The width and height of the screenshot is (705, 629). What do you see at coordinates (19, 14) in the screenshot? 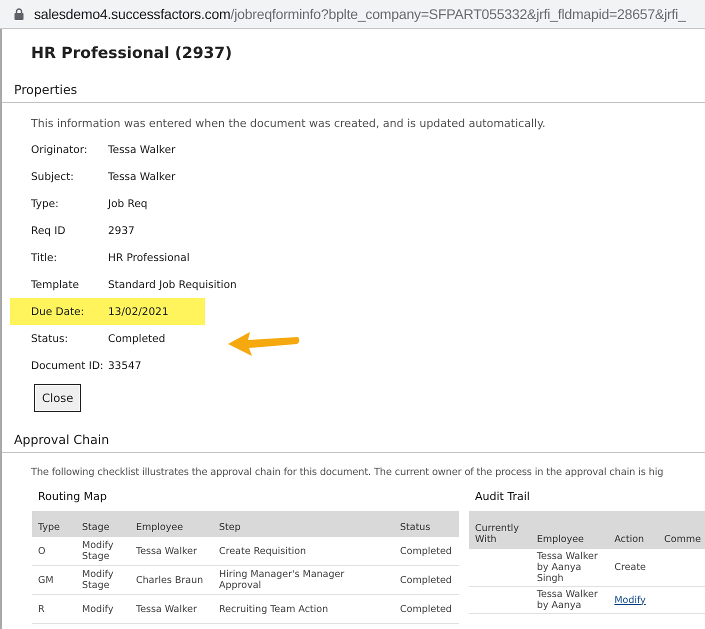
I see `lock-icon` at bounding box center [19, 14].